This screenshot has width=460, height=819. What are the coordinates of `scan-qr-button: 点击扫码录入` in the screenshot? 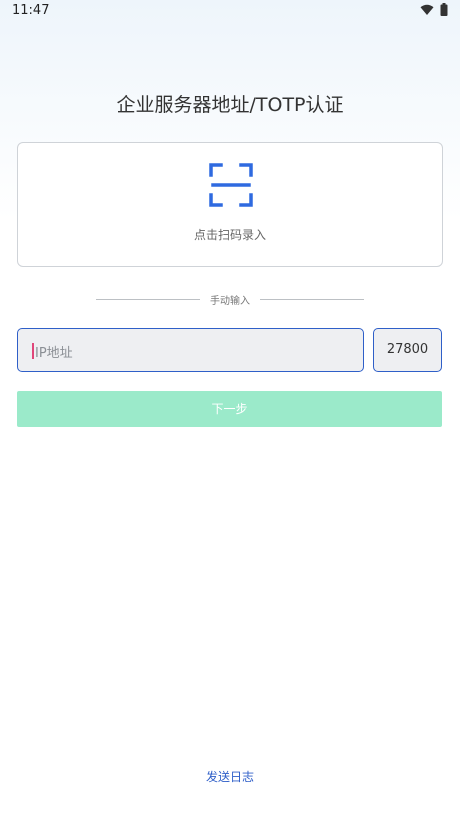 It's located at (230, 204).